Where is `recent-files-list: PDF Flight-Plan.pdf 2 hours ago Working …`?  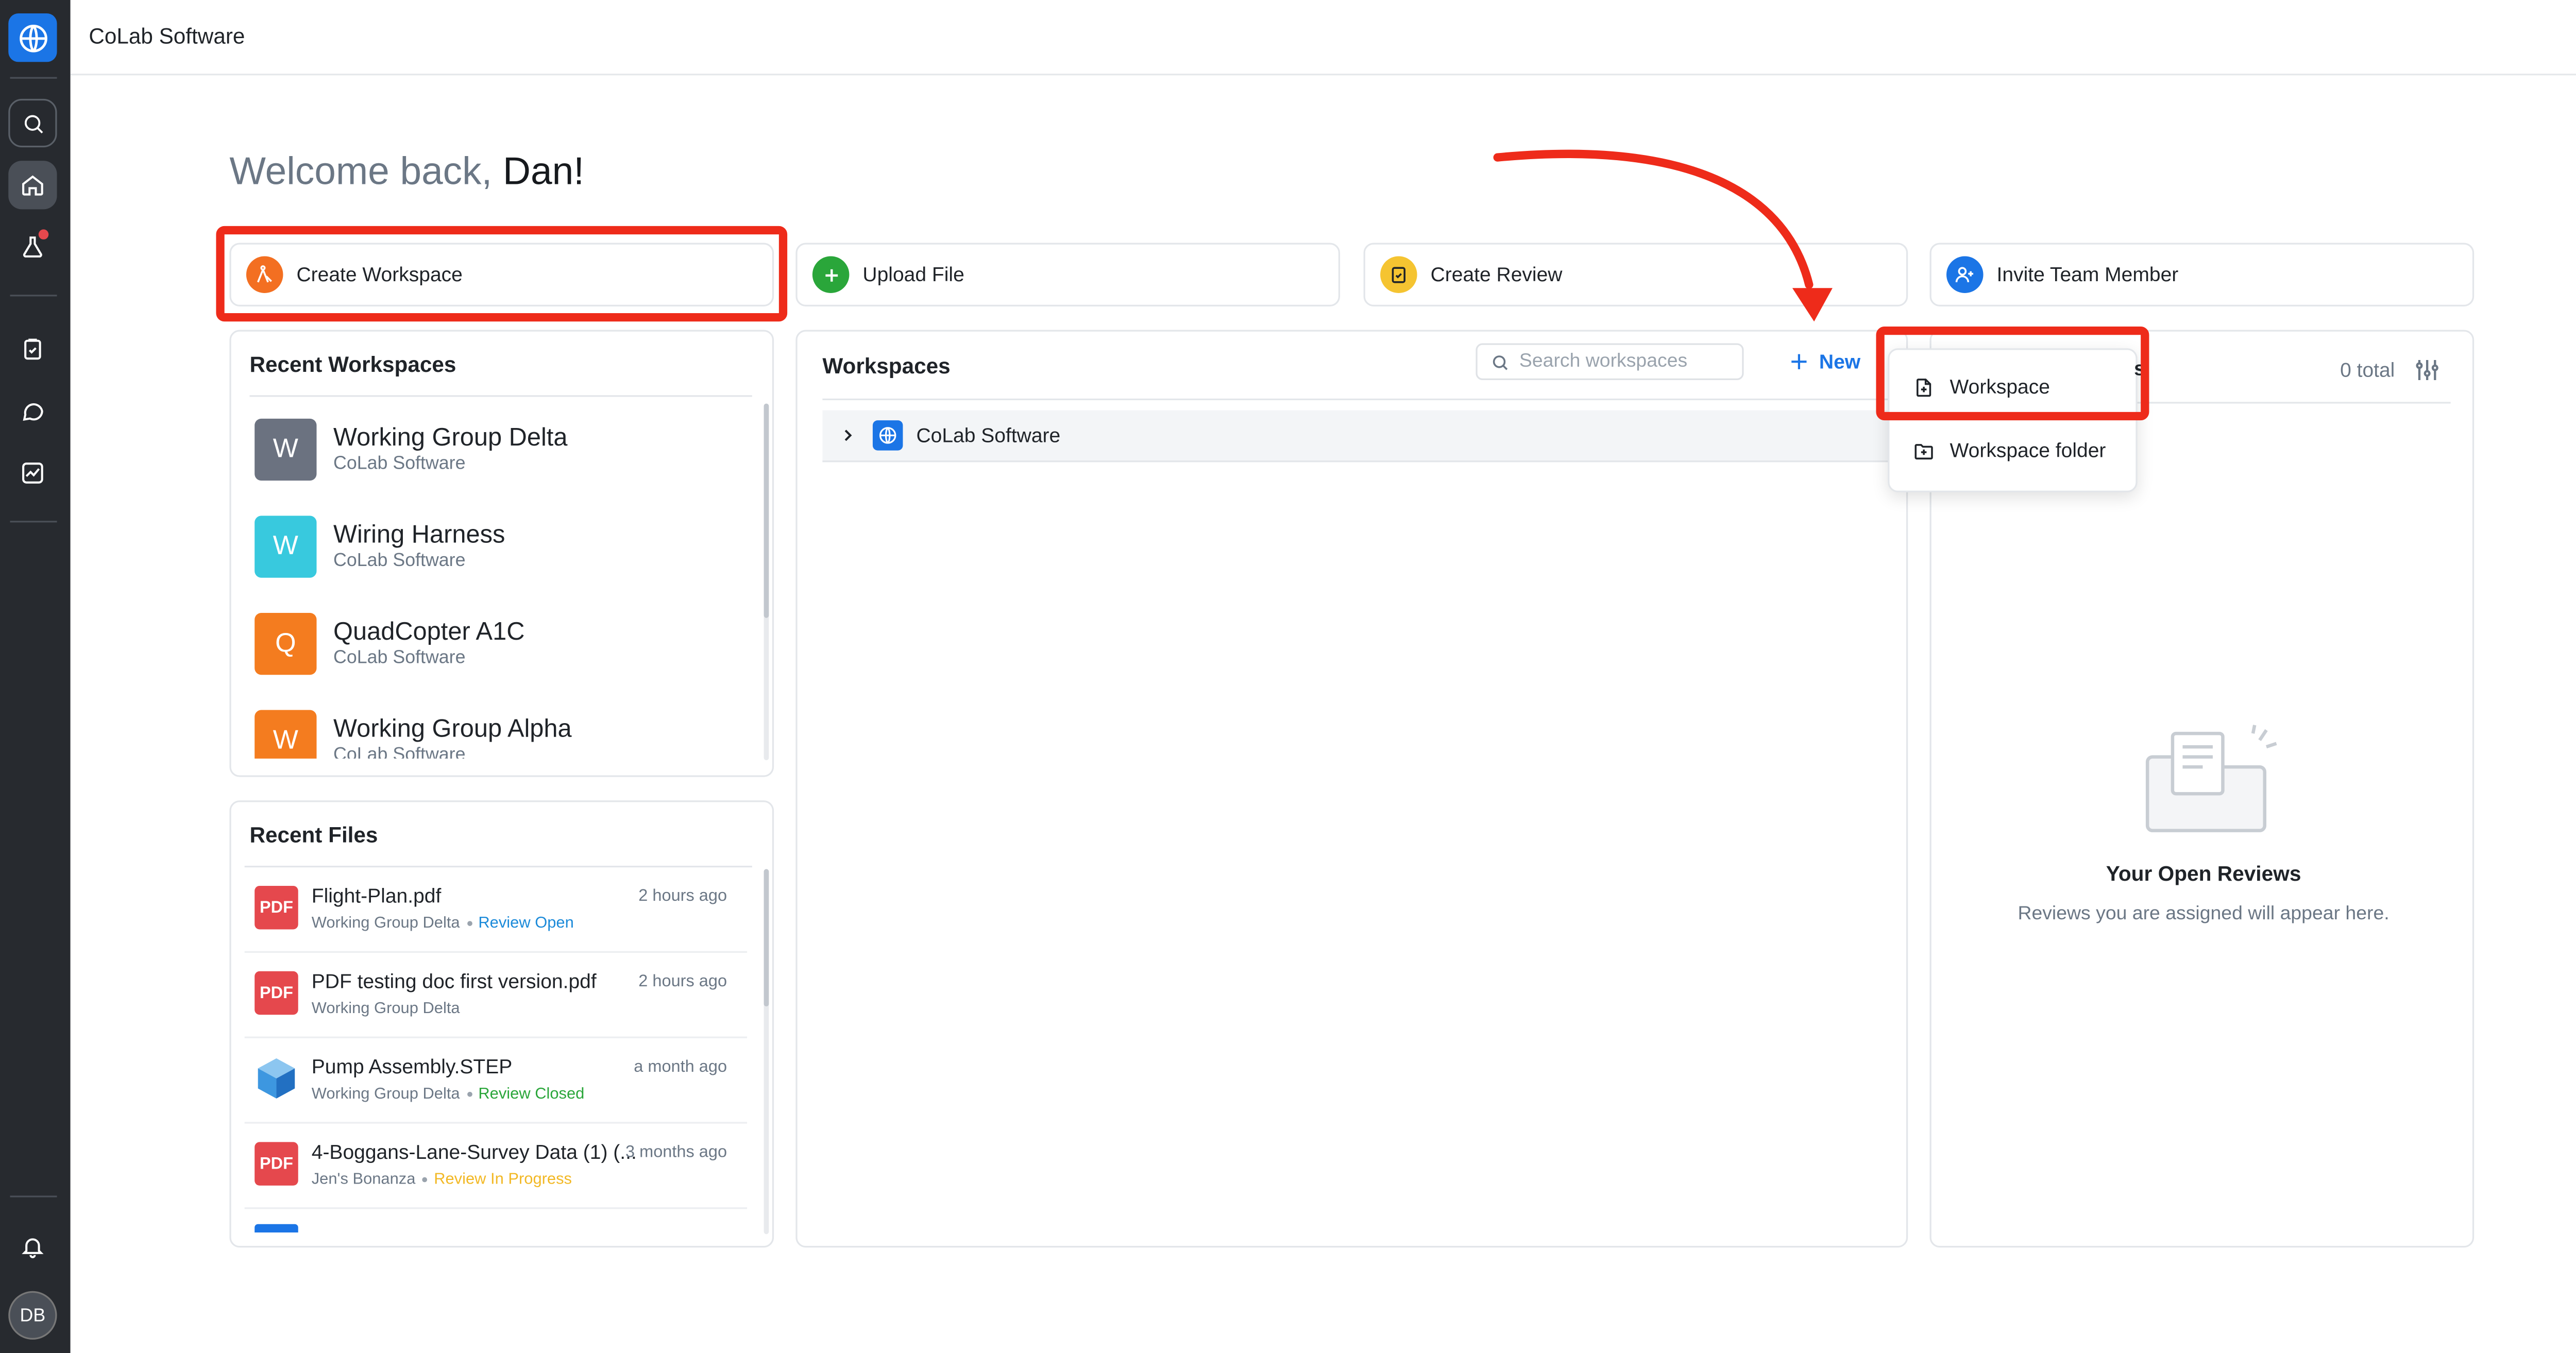
recent-files-list: PDF Flight-Plan.pdf 2 hours ago Working … is located at coordinates (499, 1049).